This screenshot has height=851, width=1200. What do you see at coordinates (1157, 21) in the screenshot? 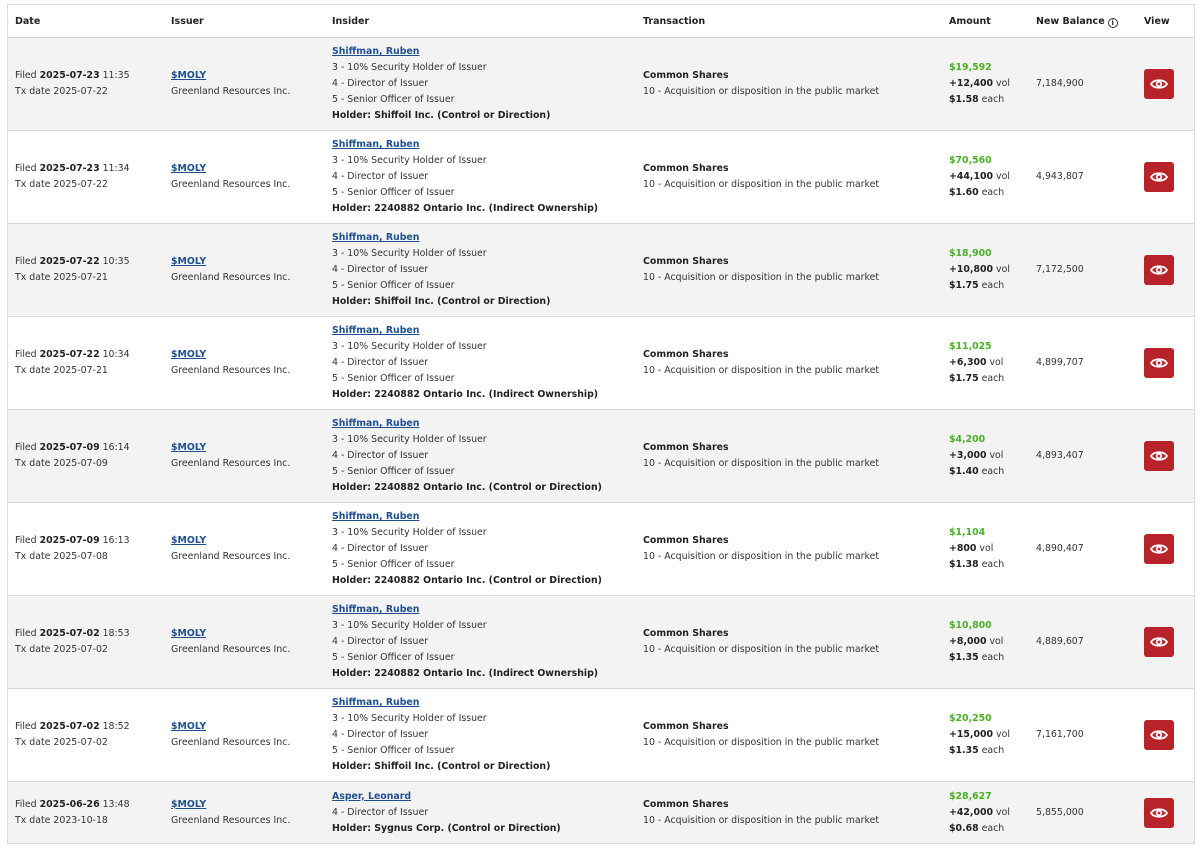
I see `header-view: View` at bounding box center [1157, 21].